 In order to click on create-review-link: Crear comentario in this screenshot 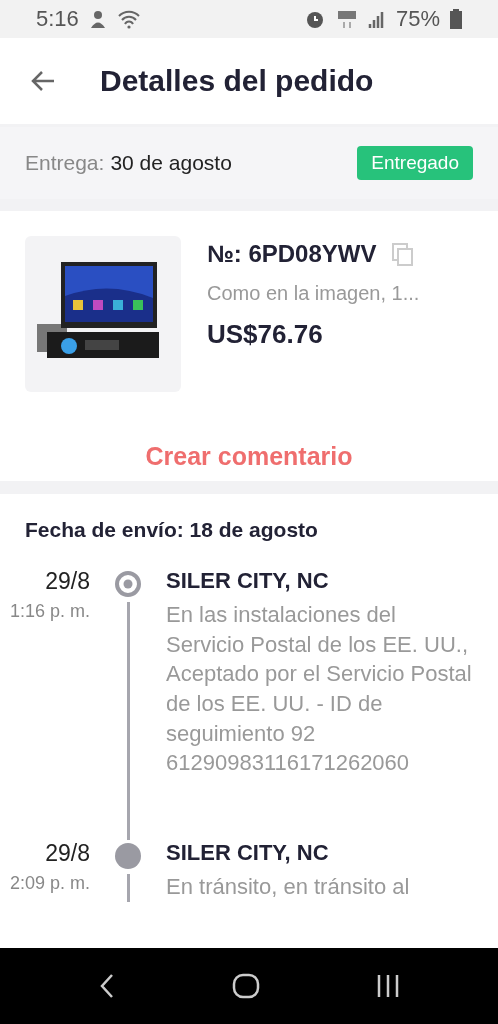, I will do `click(249, 456)`.